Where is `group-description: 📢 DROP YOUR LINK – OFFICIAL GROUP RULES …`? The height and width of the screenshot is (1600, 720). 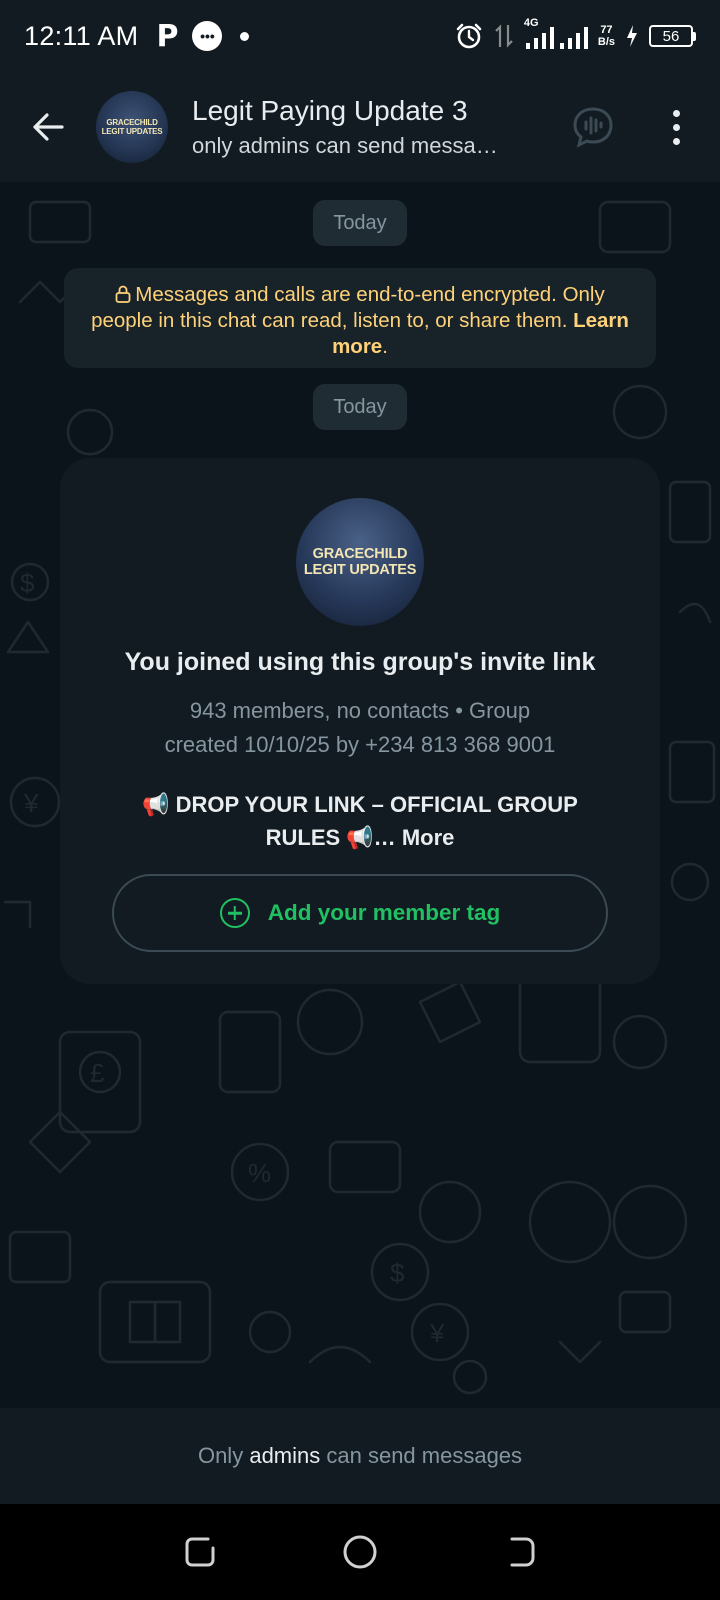 group-description: 📢 DROP YOUR LINK – OFFICIAL GROUP RULES … is located at coordinates (360, 821).